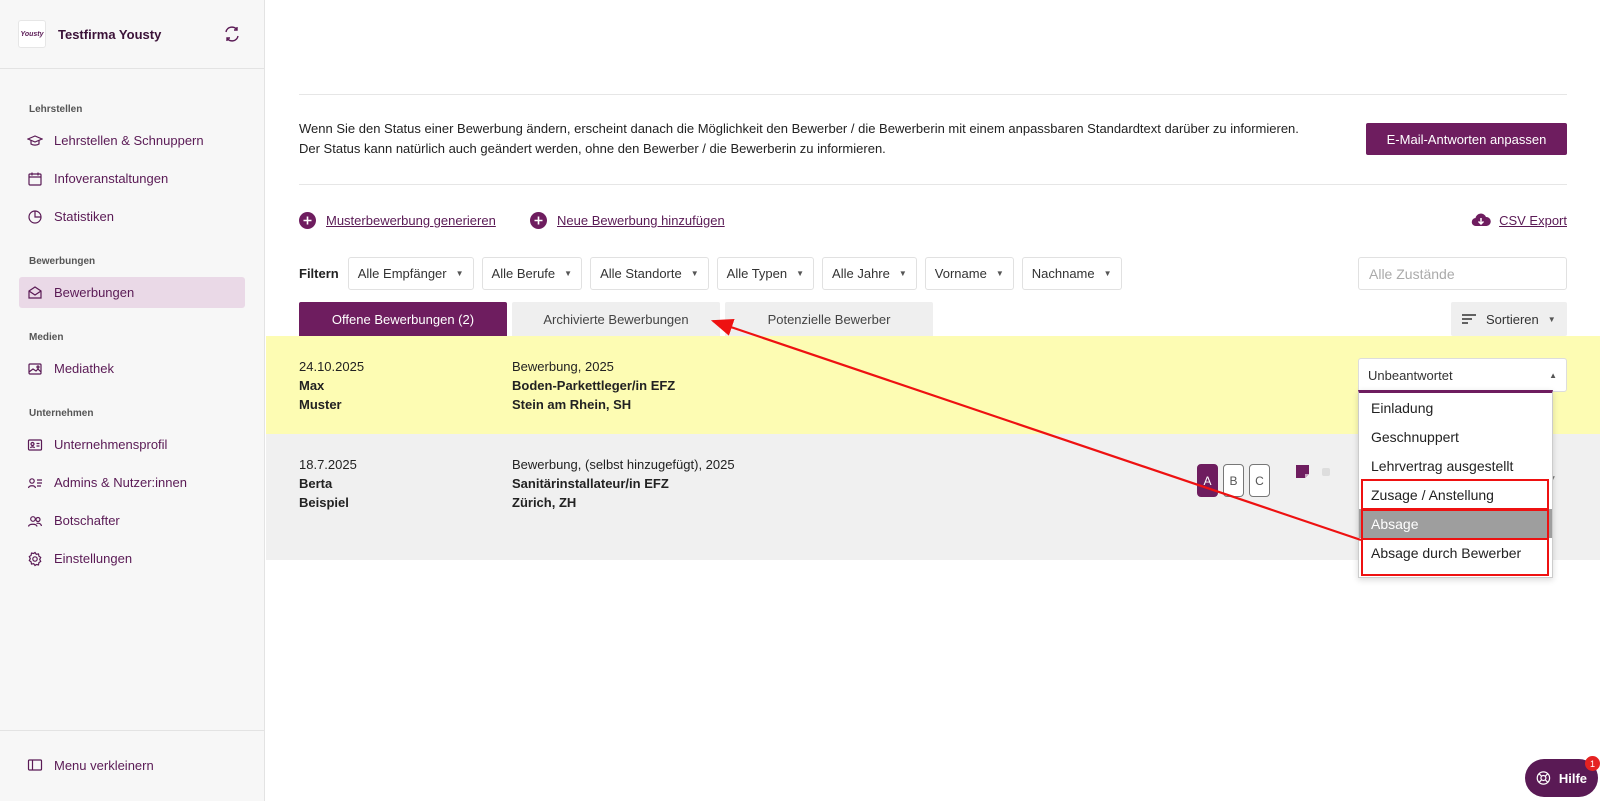  I want to click on status-option: Zusage / Anstellung, so click(1455, 494).